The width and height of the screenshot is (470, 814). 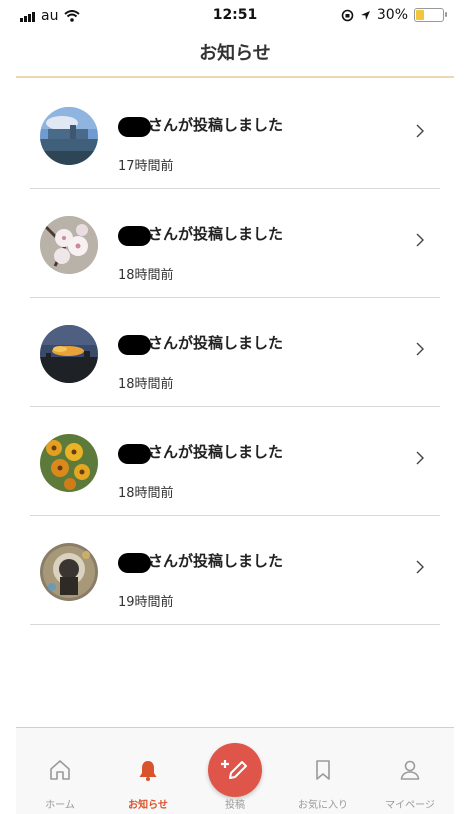 I want to click on notification-item: さんが投稿しました 19時間前, so click(x=235, y=570).